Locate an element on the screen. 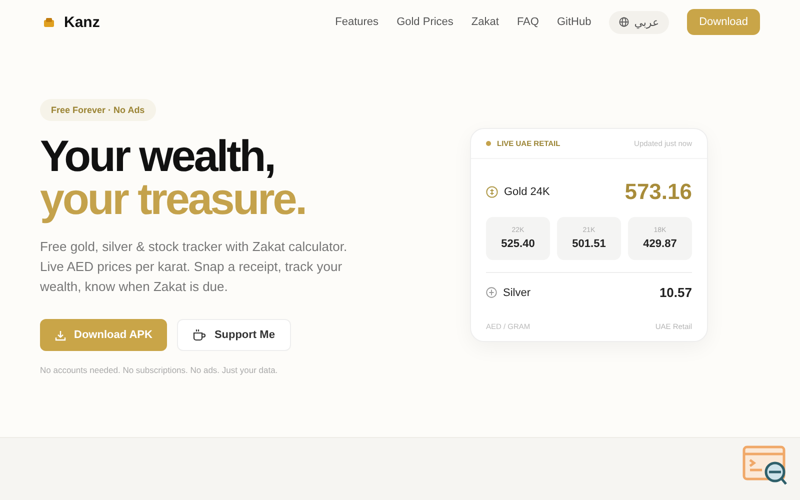 The height and width of the screenshot is (500, 800). nav-link: Features is located at coordinates (357, 22).